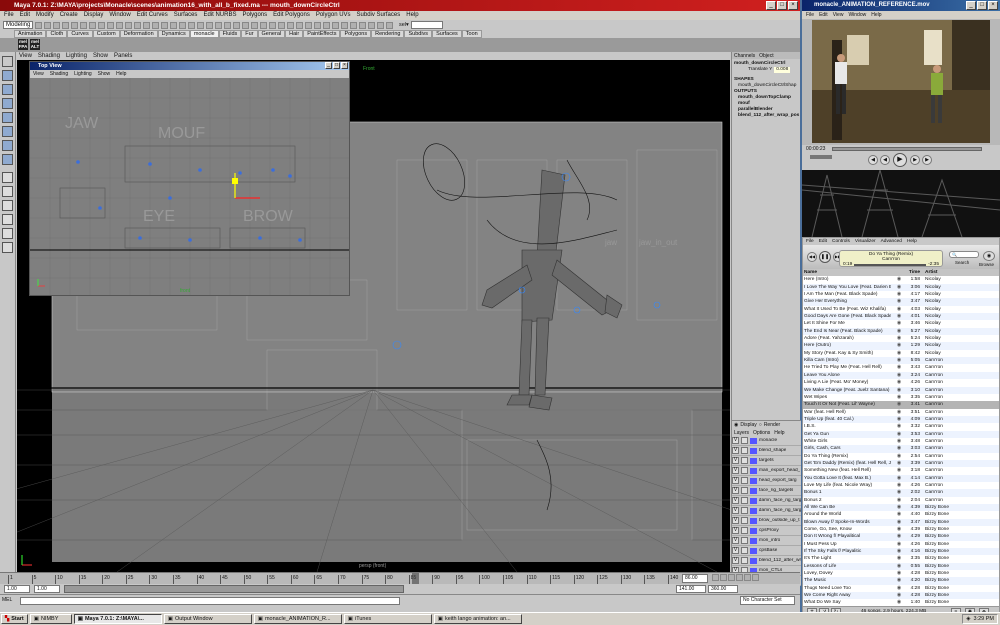  What do you see at coordinates (69, 15) in the screenshot?
I see `menu-create: Create` at bounding box center [69, 15].